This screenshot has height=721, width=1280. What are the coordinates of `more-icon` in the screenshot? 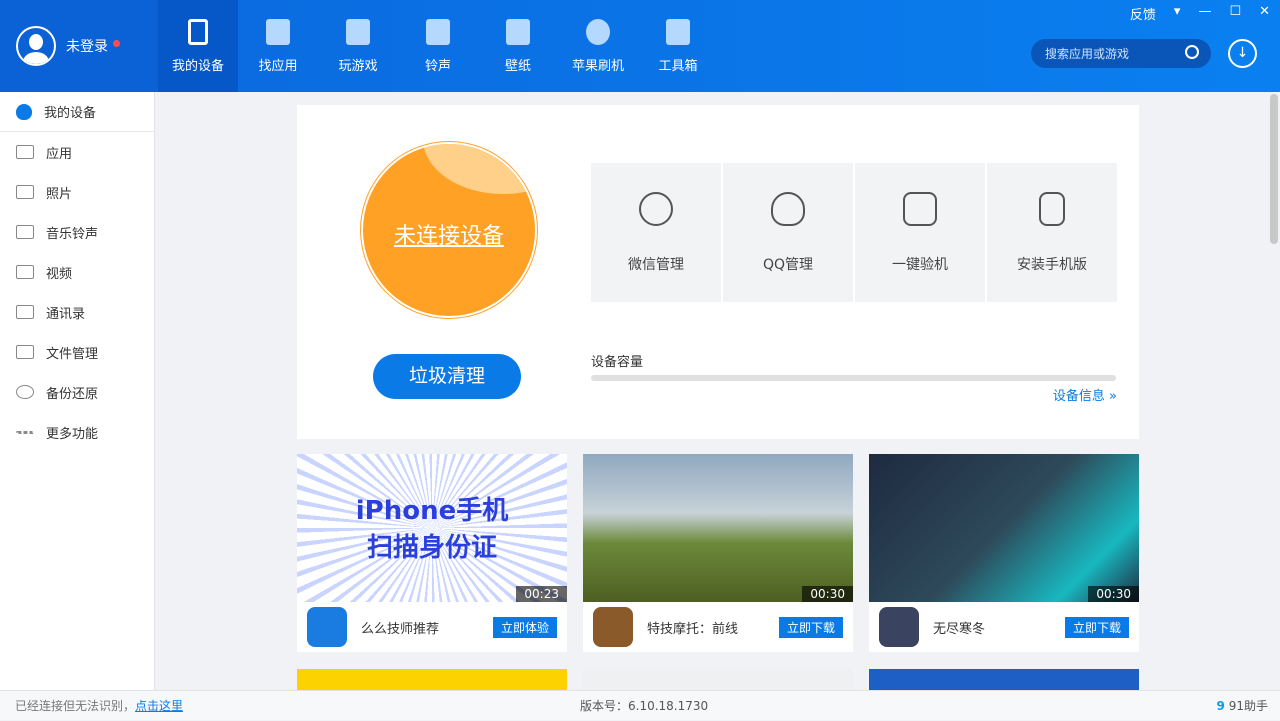 It's located at (25, 432).